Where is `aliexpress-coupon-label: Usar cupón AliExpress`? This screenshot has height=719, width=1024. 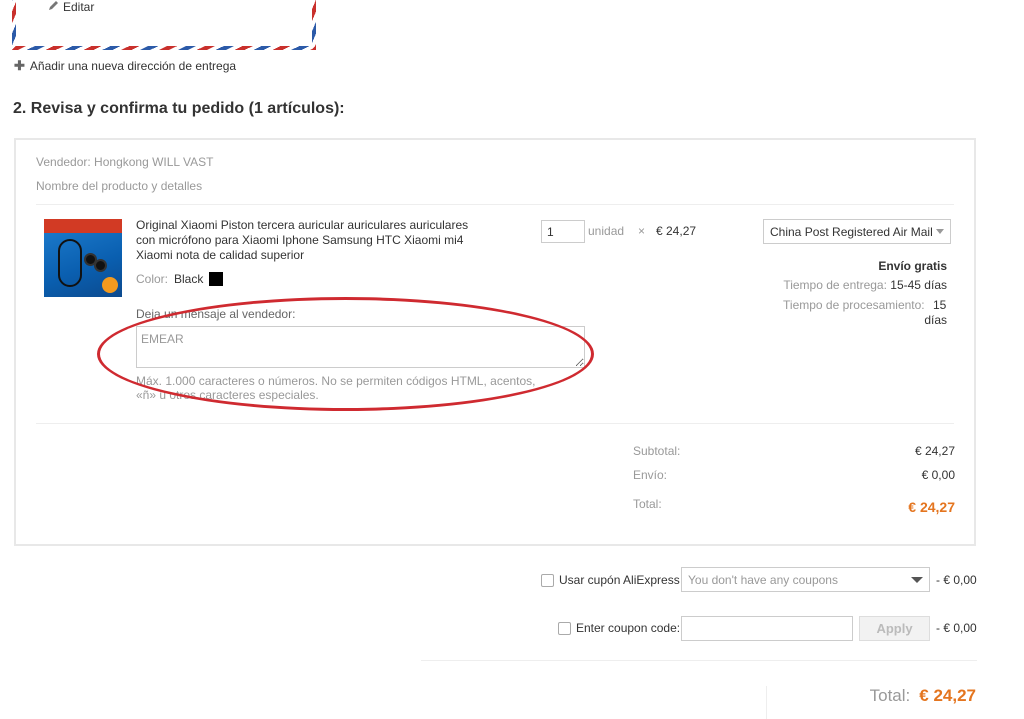 aliexpress-coupon-label: Usar cupón AliExpress is located at coordinates (619, 580).